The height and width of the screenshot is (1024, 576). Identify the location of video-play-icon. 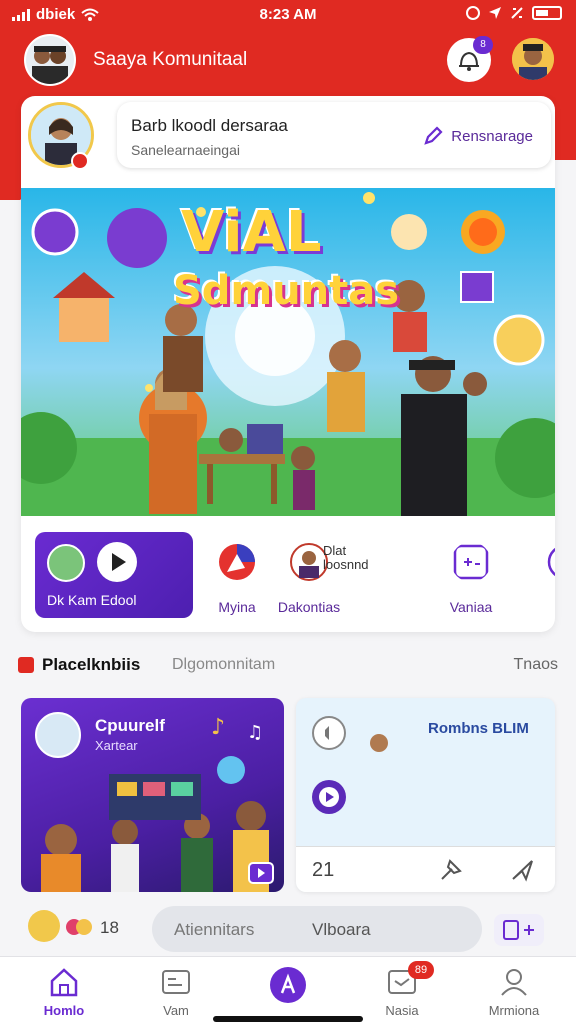
(261, 873).